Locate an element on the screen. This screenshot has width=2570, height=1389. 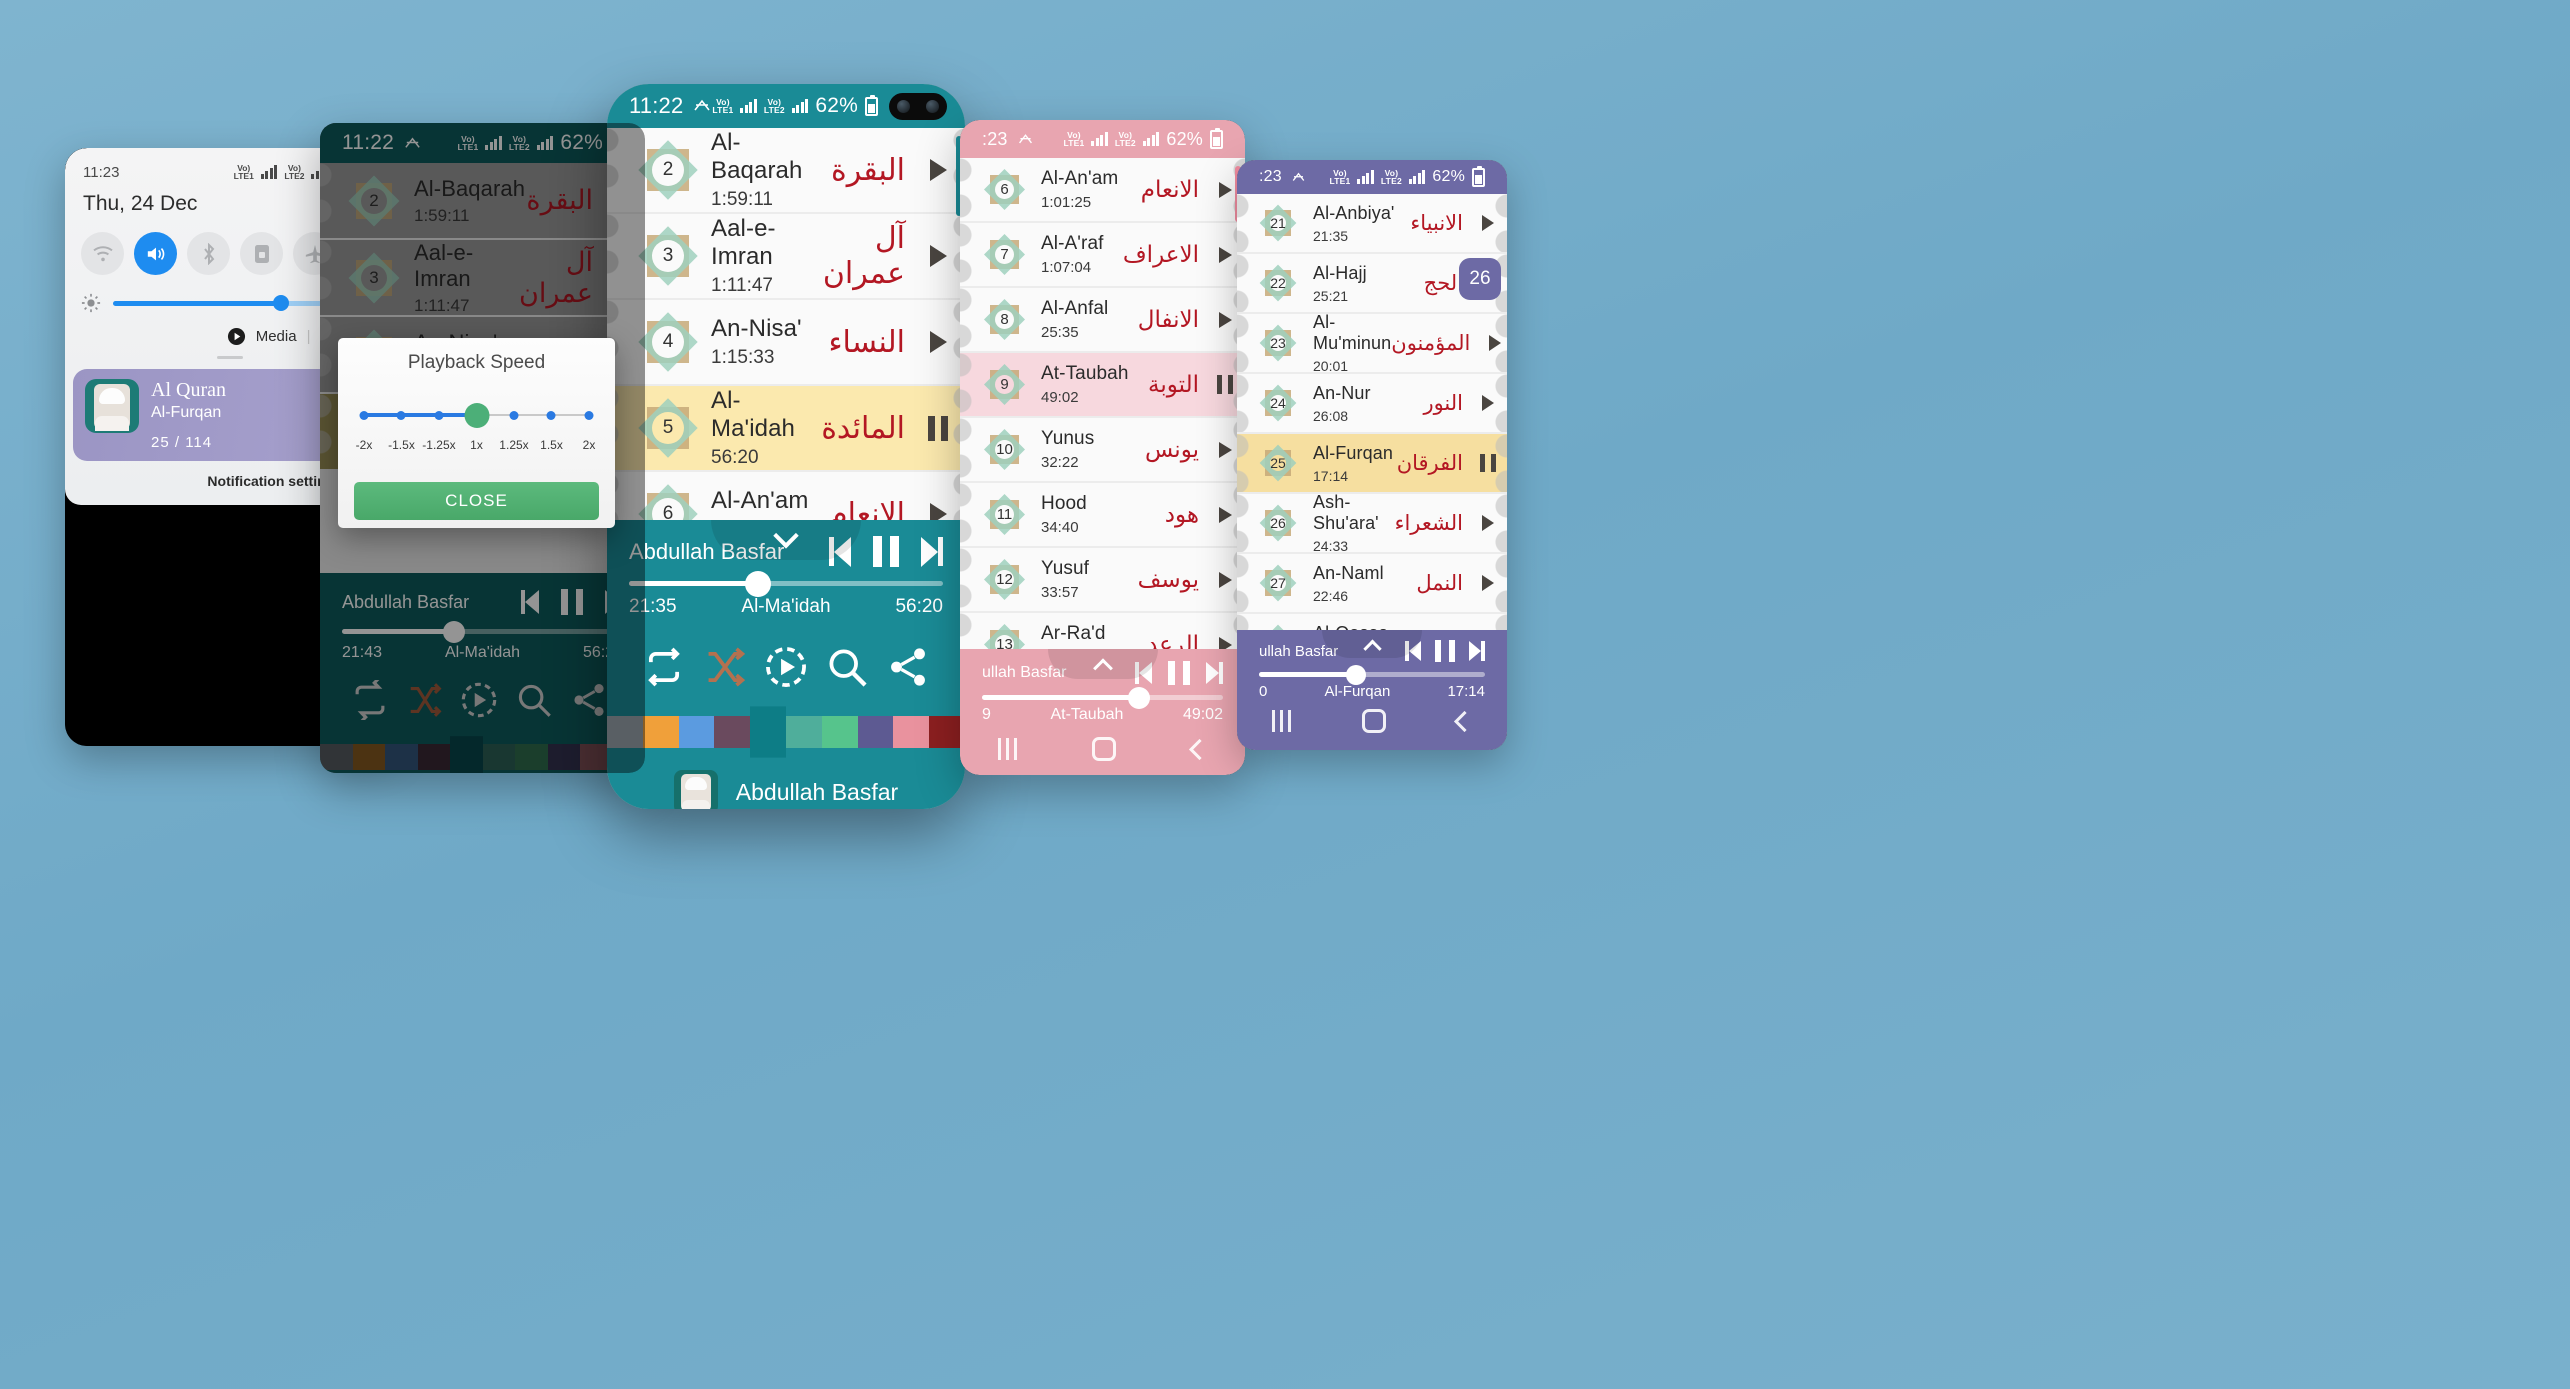
table-row: 23 Al-Mu'minun 20:01 المؤمنون is located at coordinates (1372, 343).